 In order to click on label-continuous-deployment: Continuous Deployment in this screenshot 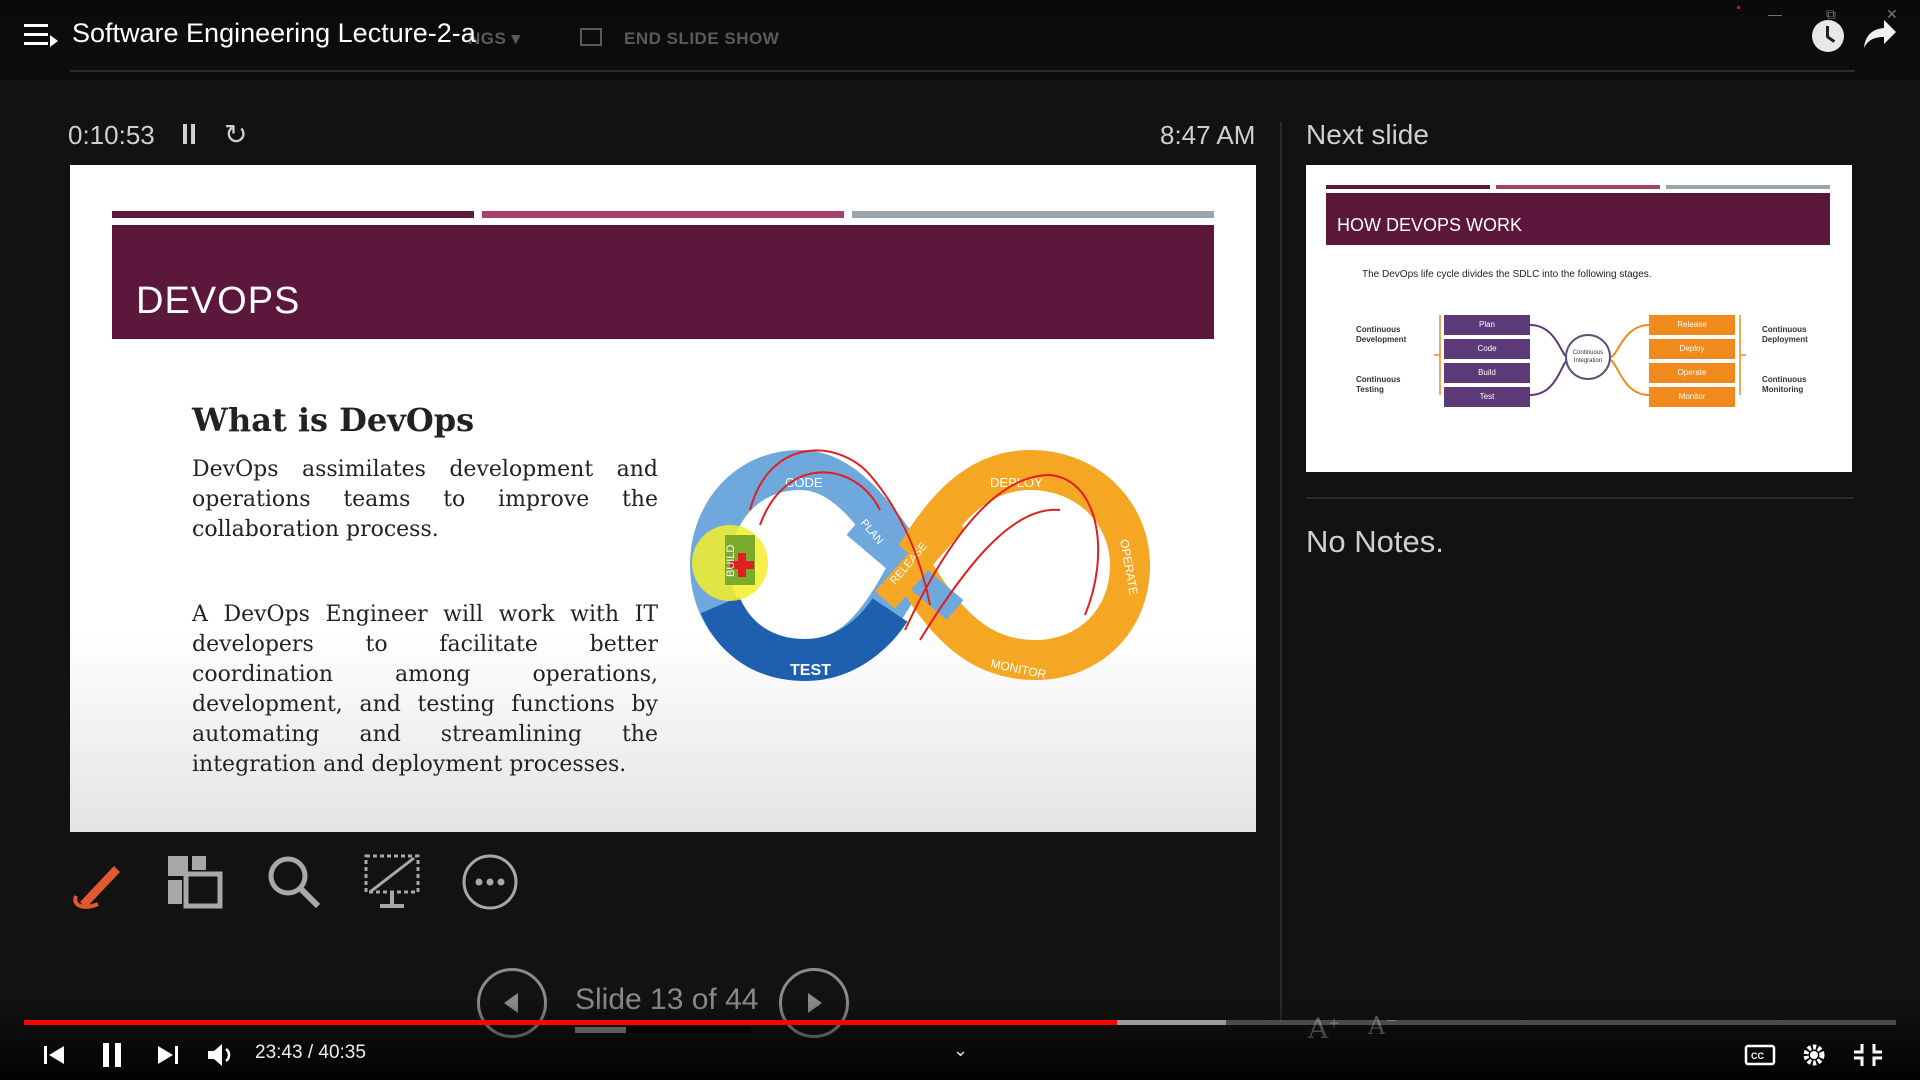, I will do `click(1785, 334)`.